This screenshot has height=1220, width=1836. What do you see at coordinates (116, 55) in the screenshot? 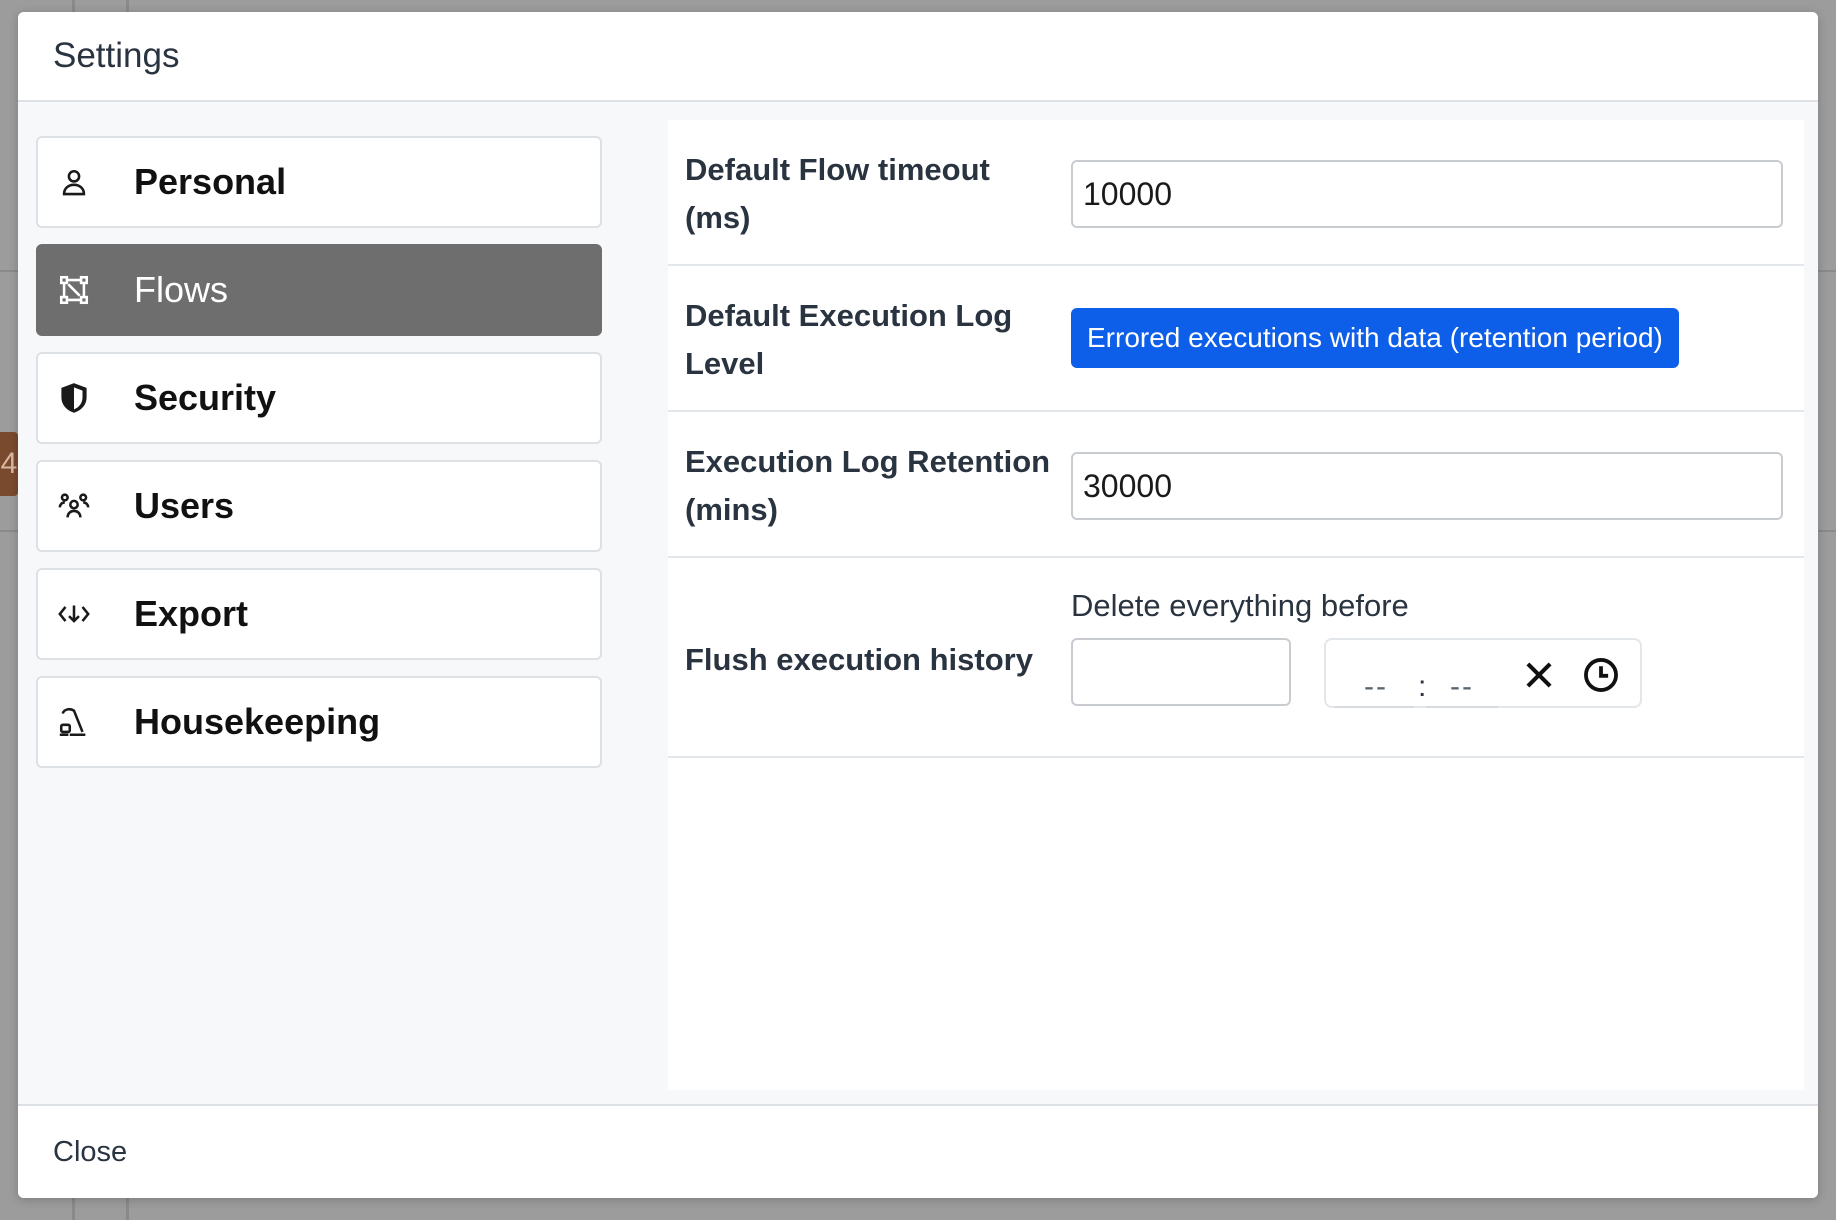
I see `modal-title: Settings` at bounding box center [116, 55].